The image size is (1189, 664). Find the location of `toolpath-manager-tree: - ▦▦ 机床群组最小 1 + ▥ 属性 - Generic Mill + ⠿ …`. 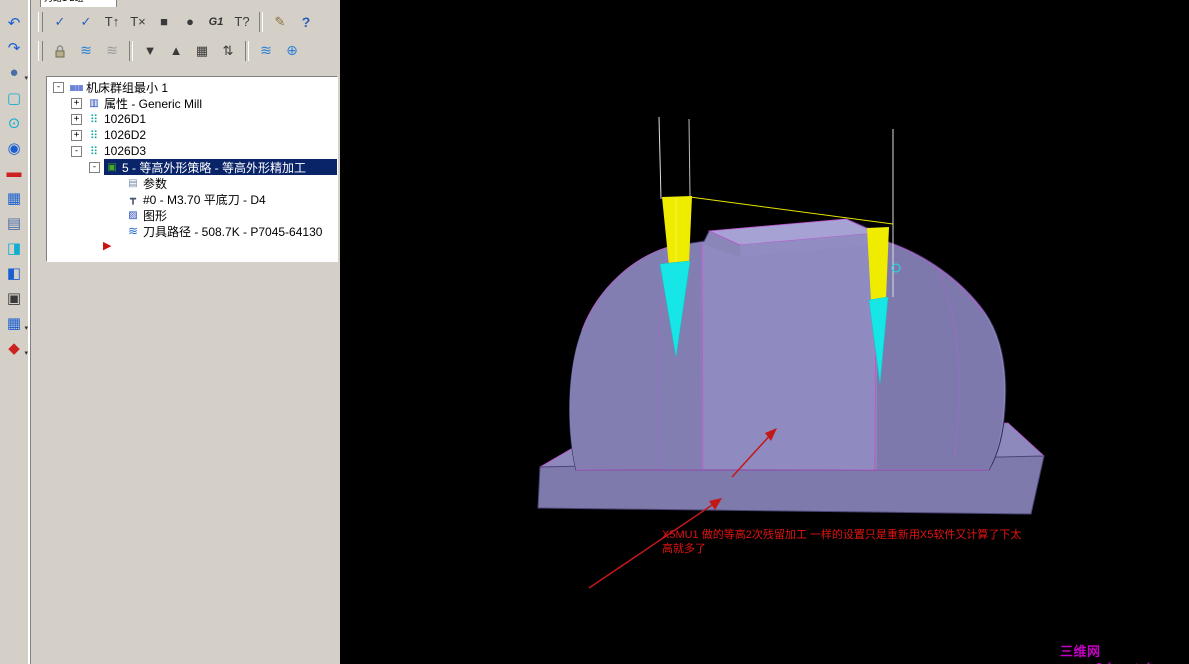

toolpath-manager-tree: - ▦▦ 机床群组最小 1 + ▥ 属性 - Generic Mill + ⠿ … is located at coordinates (192, 169).